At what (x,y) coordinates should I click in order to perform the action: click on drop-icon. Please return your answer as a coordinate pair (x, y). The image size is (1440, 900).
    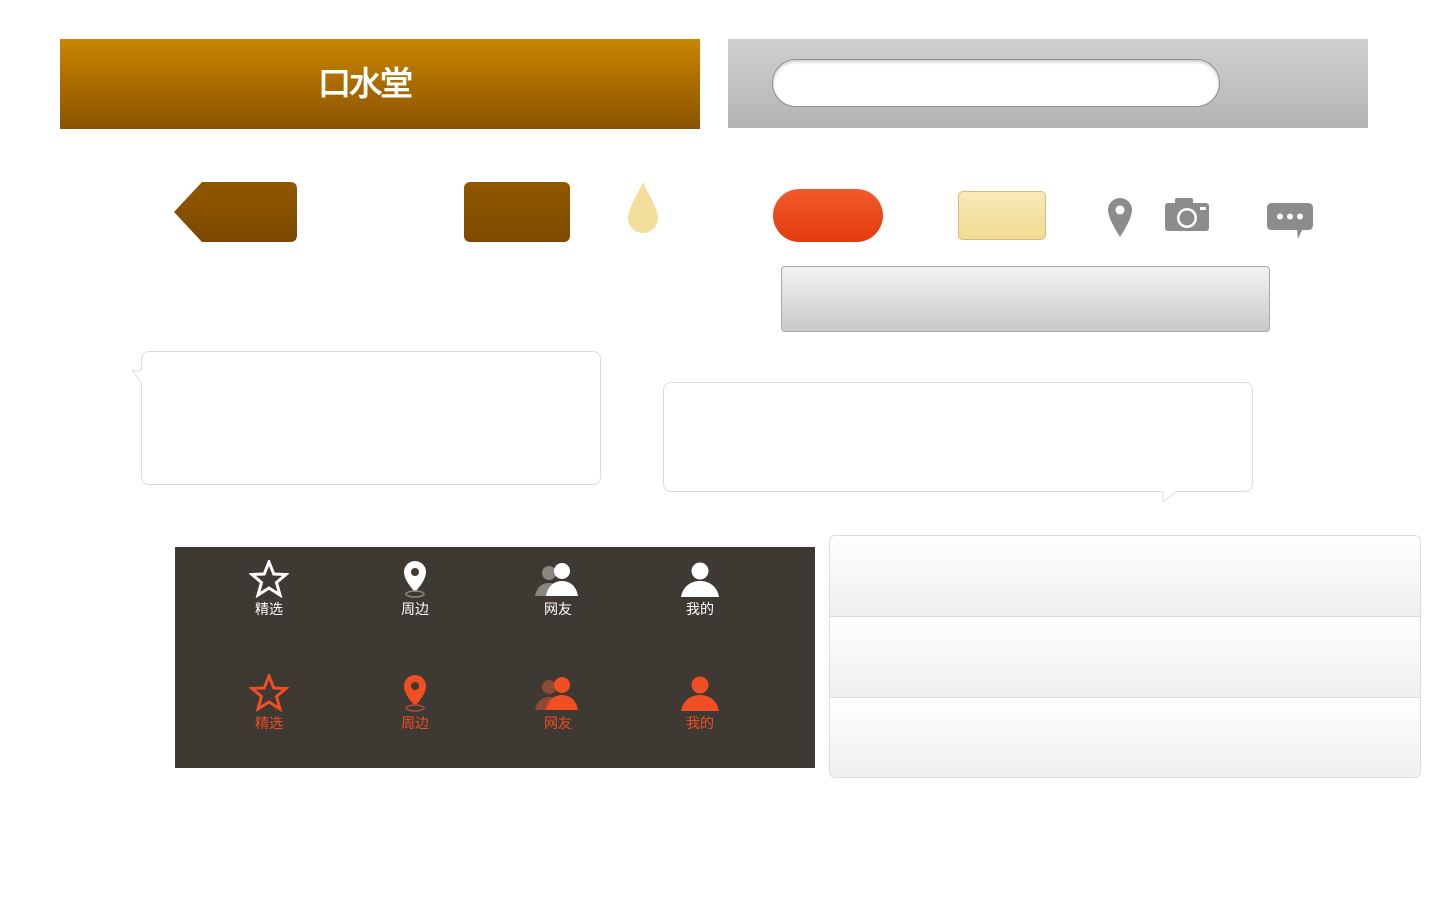
    Looking at the image, I should click on (643, 207).